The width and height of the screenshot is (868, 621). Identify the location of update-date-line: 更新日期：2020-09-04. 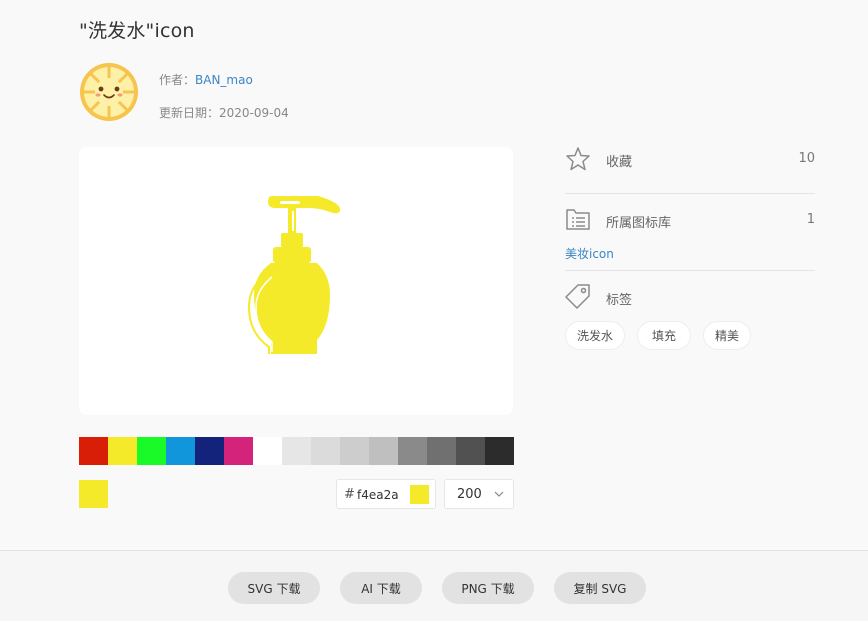
(224, 112).